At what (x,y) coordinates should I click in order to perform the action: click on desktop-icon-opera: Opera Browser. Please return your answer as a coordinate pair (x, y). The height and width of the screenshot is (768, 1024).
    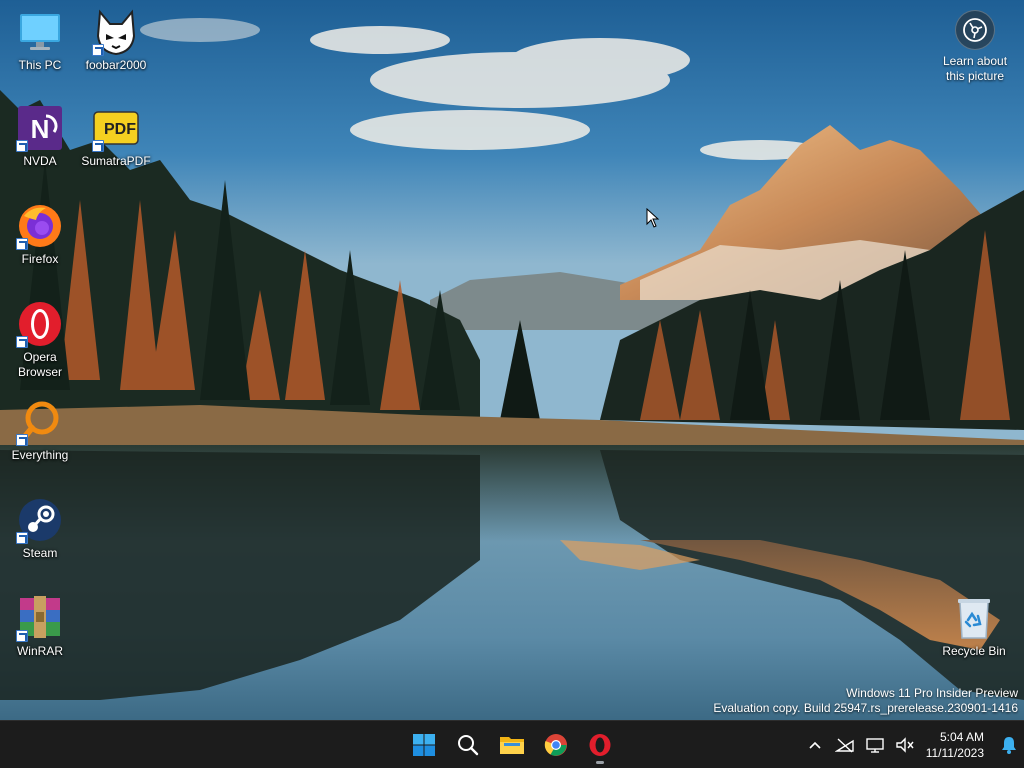
    Looking at the image, I should click on (40, 340).